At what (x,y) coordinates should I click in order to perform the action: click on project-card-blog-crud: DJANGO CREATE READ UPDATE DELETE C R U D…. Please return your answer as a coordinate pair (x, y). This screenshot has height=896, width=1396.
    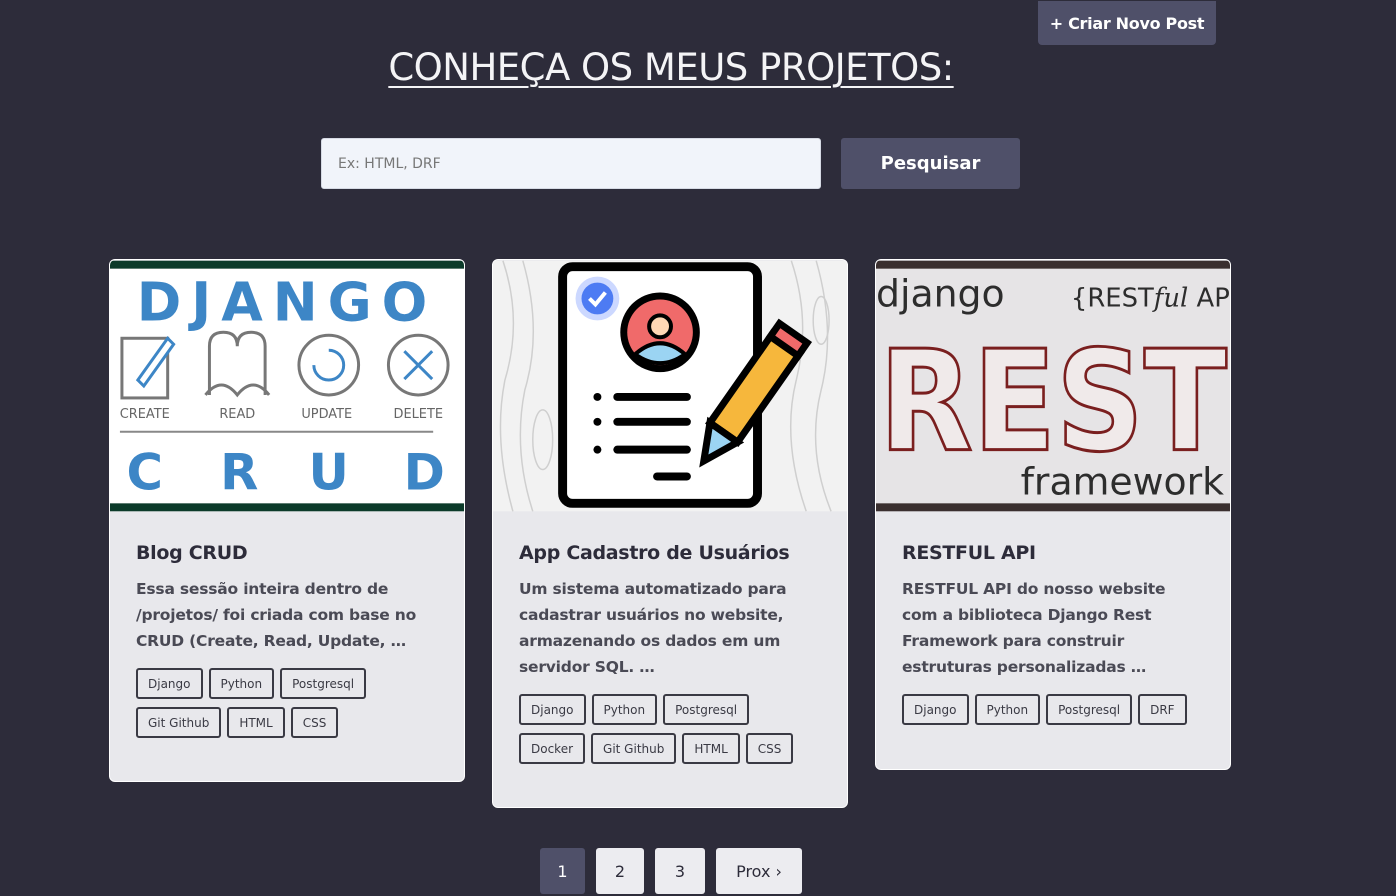
    Looking at the image, I should click on (287, 520).